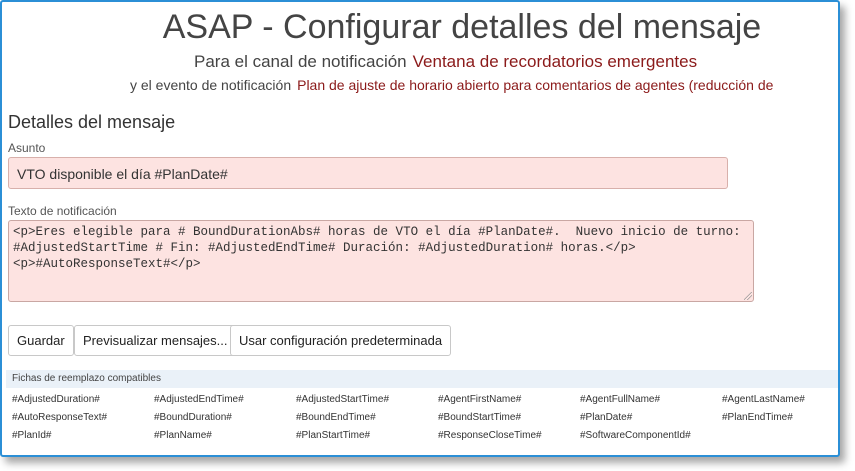 The height and width of the screenshot is (471, 855). I want to click on tokens-header: Fichas de reemplazo compatibles, so click(422, 379).